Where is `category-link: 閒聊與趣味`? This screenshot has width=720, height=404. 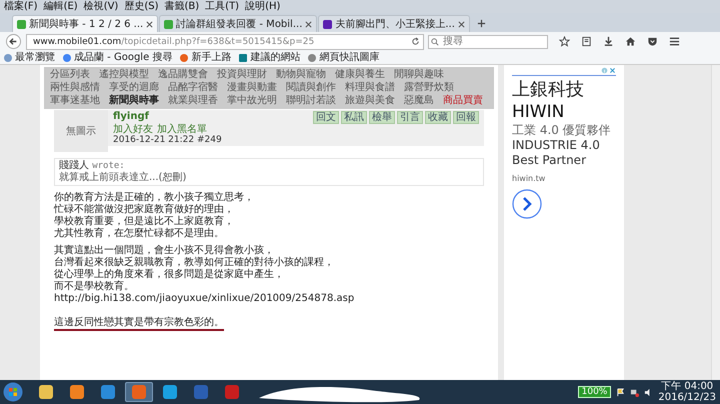 category-link: 閒聊與趣味 is located at coordinates (419, 75).